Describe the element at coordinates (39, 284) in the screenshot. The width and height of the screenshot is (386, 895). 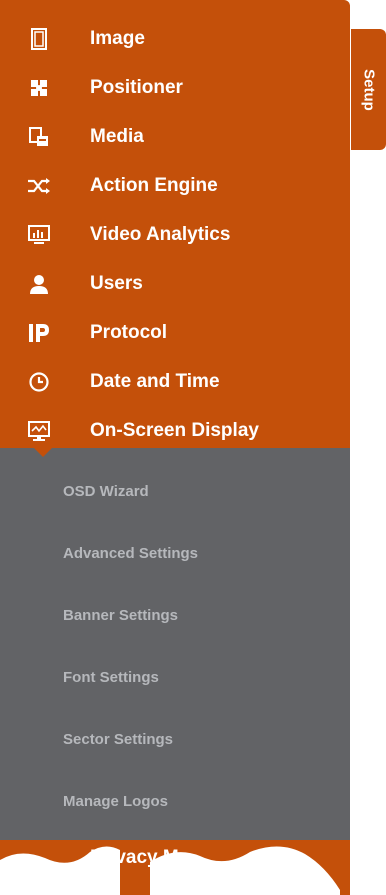
I see `user-icon` at that location.